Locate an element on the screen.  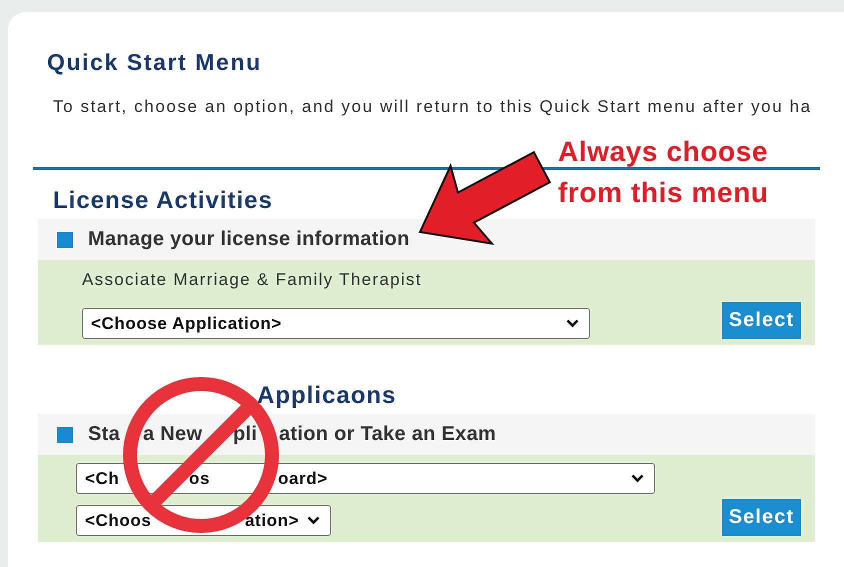
menu-item-label: a New is located at coordinates (172, 434).